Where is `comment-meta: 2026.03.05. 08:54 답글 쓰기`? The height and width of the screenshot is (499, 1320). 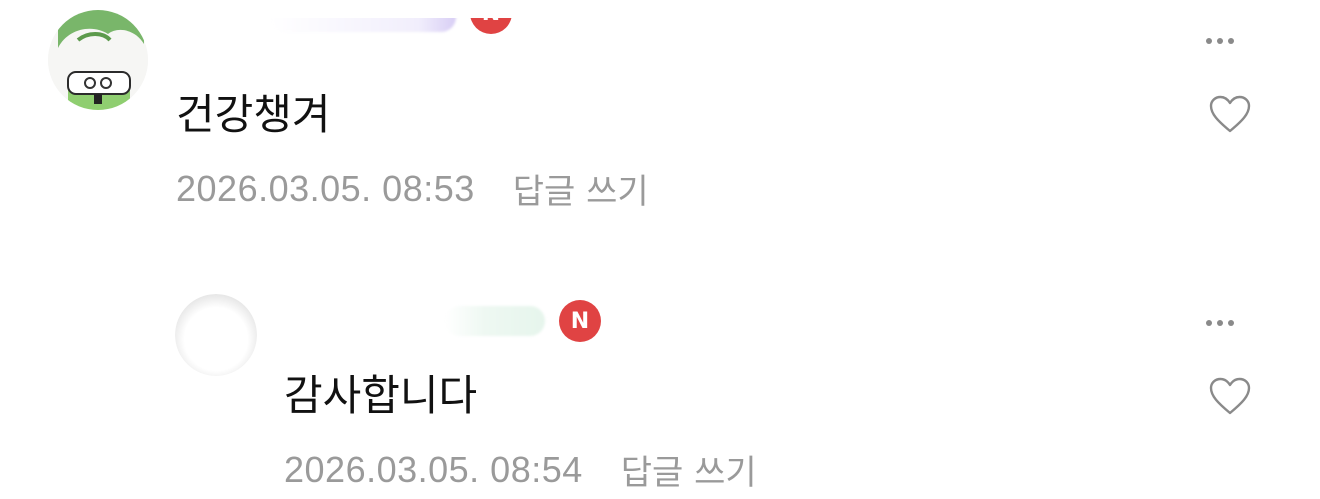 comment-meta: 2026.03.05. 08:54 답글 쓰기 is located at coordinates (520, 469).